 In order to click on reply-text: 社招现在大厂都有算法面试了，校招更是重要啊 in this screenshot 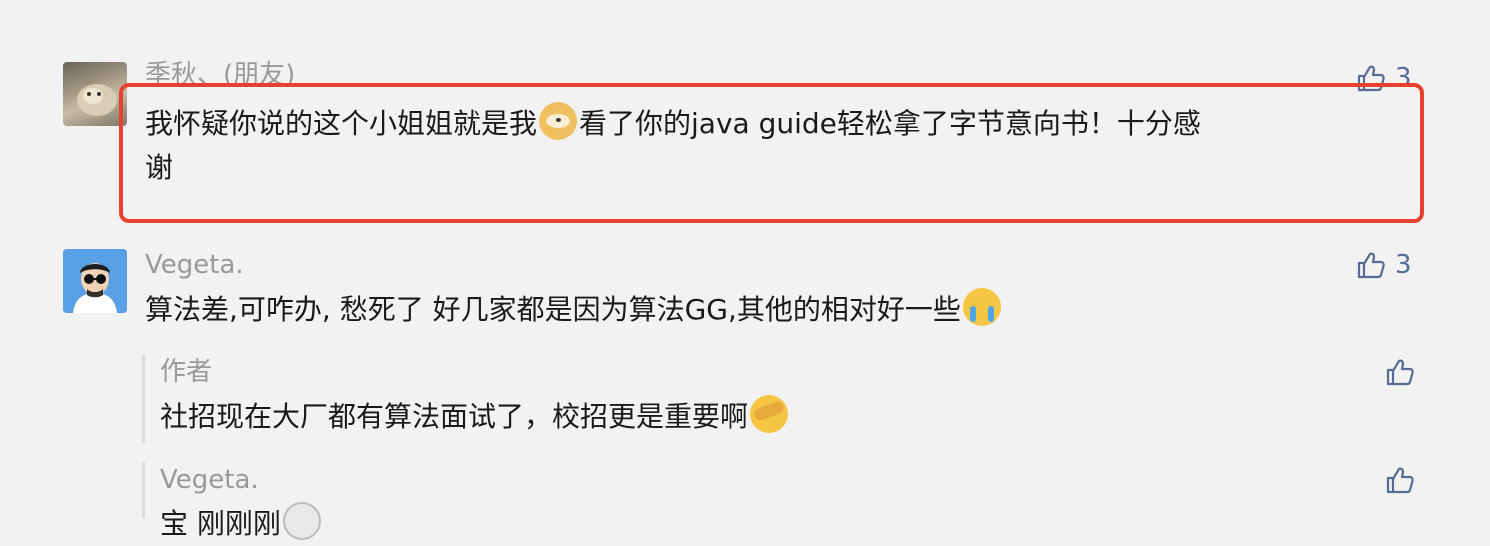, I will do `click(475, 417)`.